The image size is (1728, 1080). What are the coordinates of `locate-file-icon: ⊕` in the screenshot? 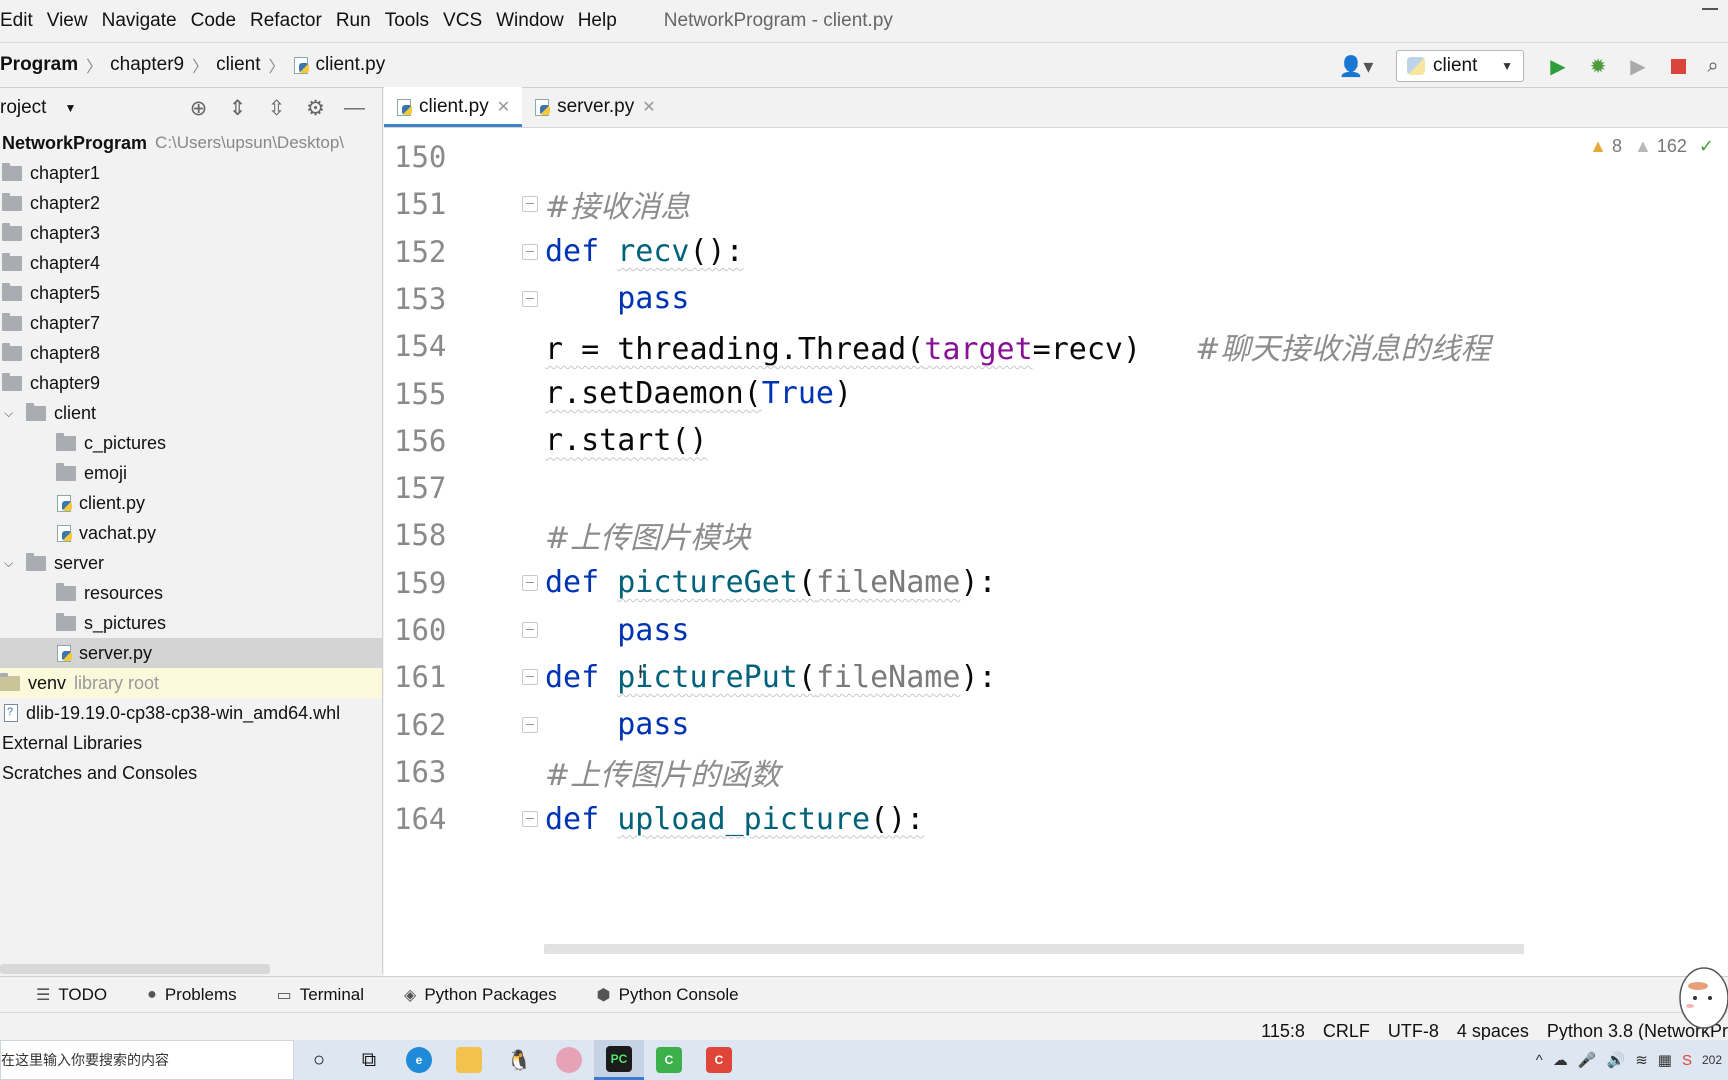 It's located at (198, 108).